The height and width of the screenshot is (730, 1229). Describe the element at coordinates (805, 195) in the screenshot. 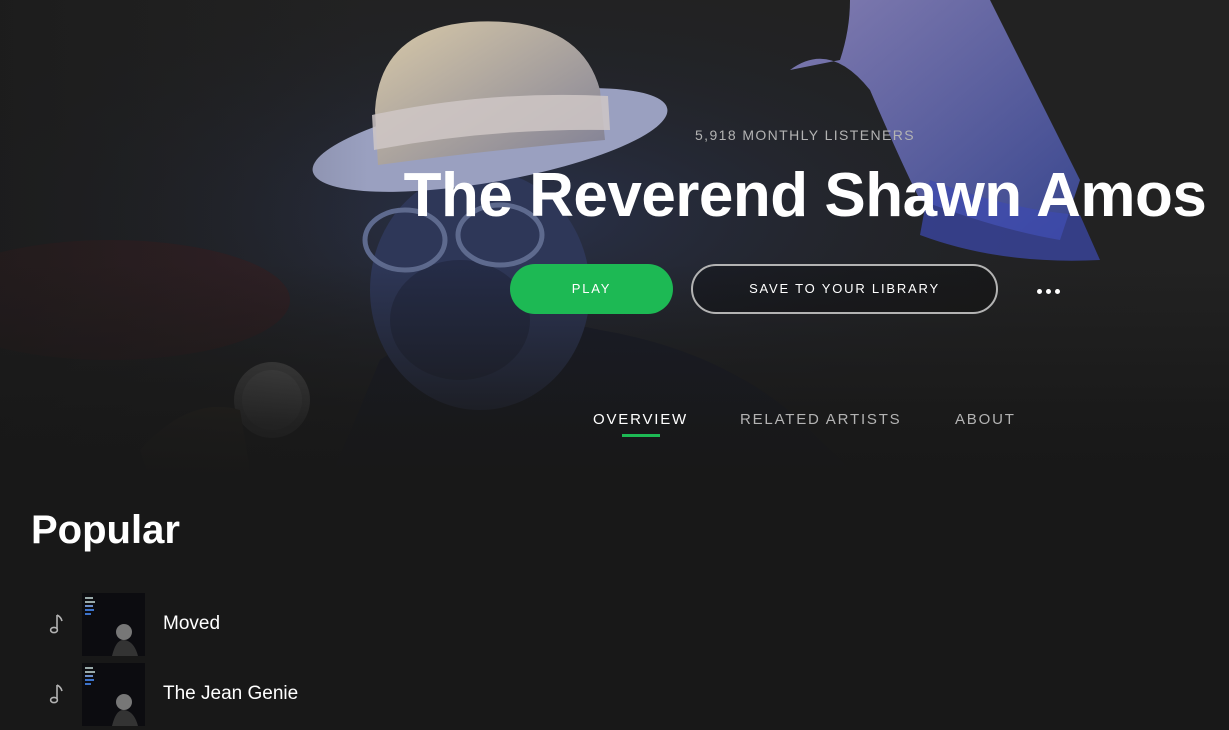

I see `artist-name: The Reverend Shawn Amos` at that location.